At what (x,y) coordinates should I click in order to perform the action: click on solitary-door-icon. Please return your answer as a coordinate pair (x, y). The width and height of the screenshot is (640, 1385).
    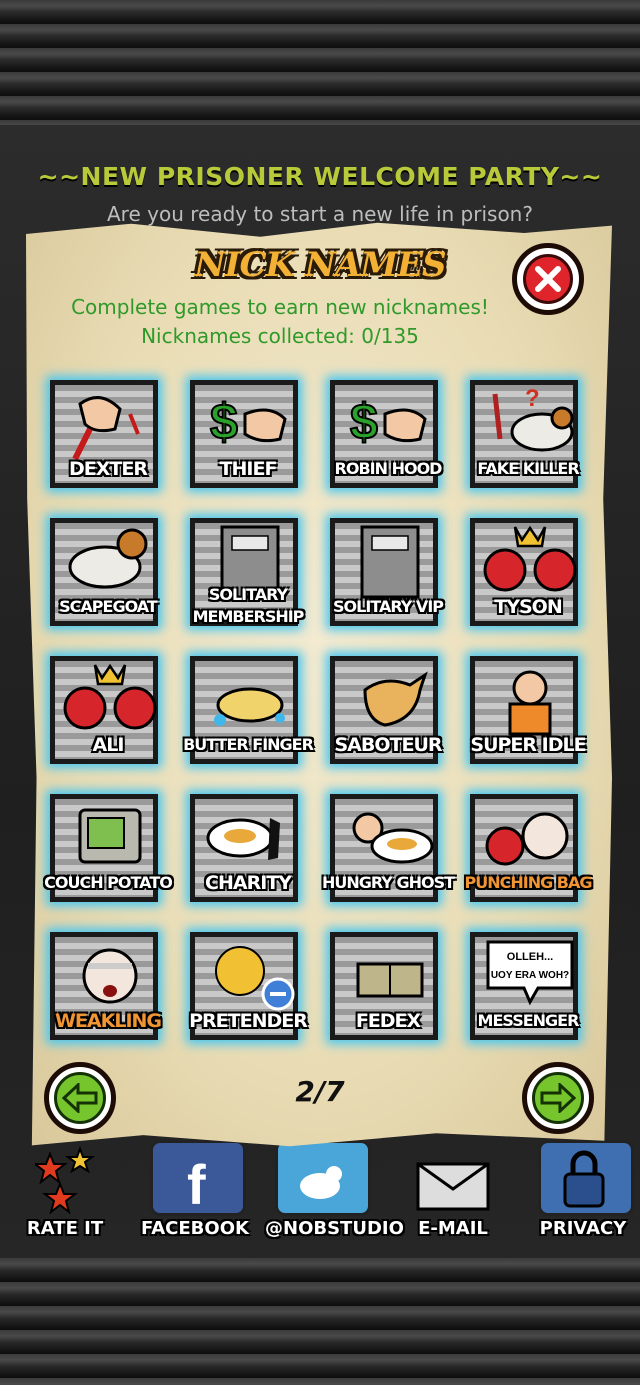
    Looking at the image, I should click on (390, 562).